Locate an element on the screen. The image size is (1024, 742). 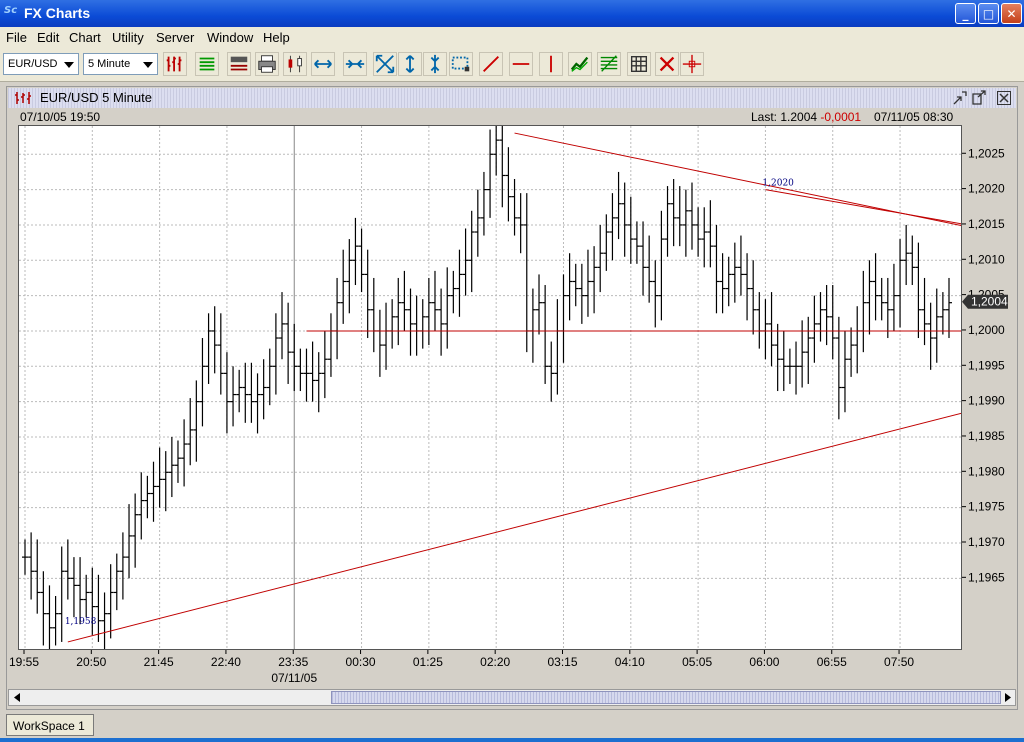
menu-utility: Utility is located at coordinates (128, 37).